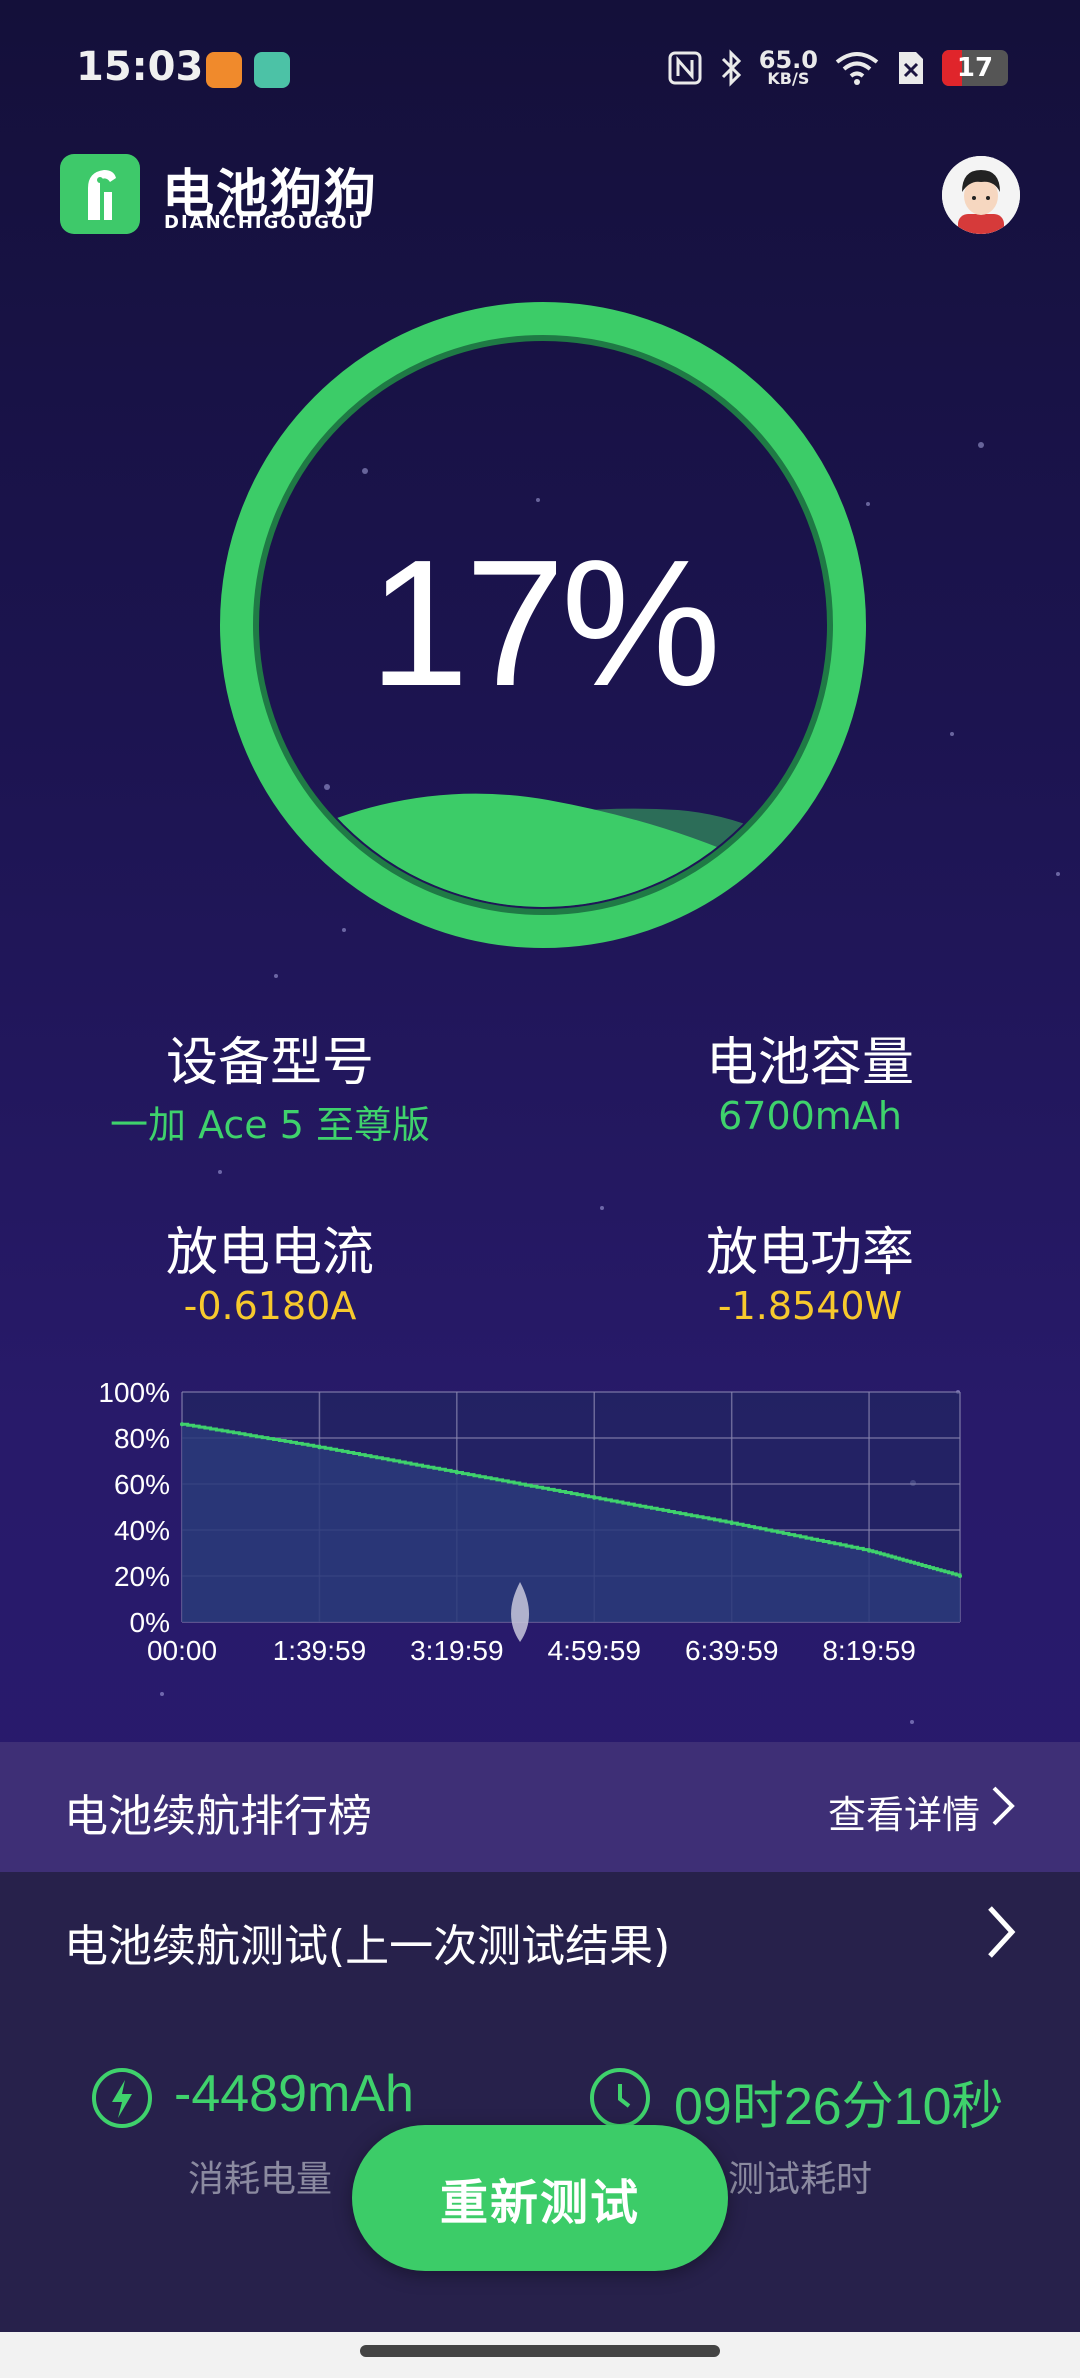 This screenshot has width=1080, height=2378. Describe the element at coordinates (142, 1576) in the screenshot. I see `chart-y-tick-label: 20%` at that location.